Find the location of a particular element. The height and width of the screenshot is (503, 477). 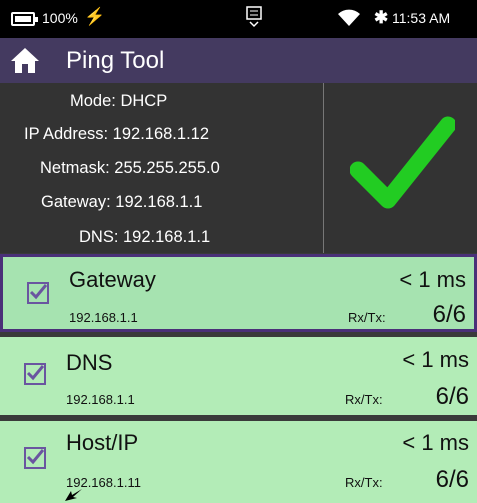

wifi-icon is located at coordinates (349, 19).